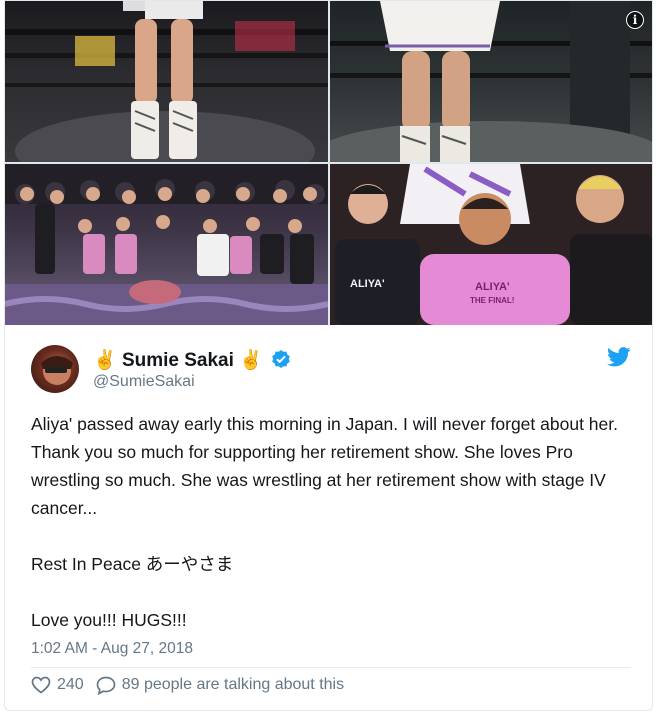 Image resolution: width=659 pixels, height=716 pixels. Describe the element at coordinates (144, 382) in the screenshot. I see `user-handle: @SumieSakai` at that location.